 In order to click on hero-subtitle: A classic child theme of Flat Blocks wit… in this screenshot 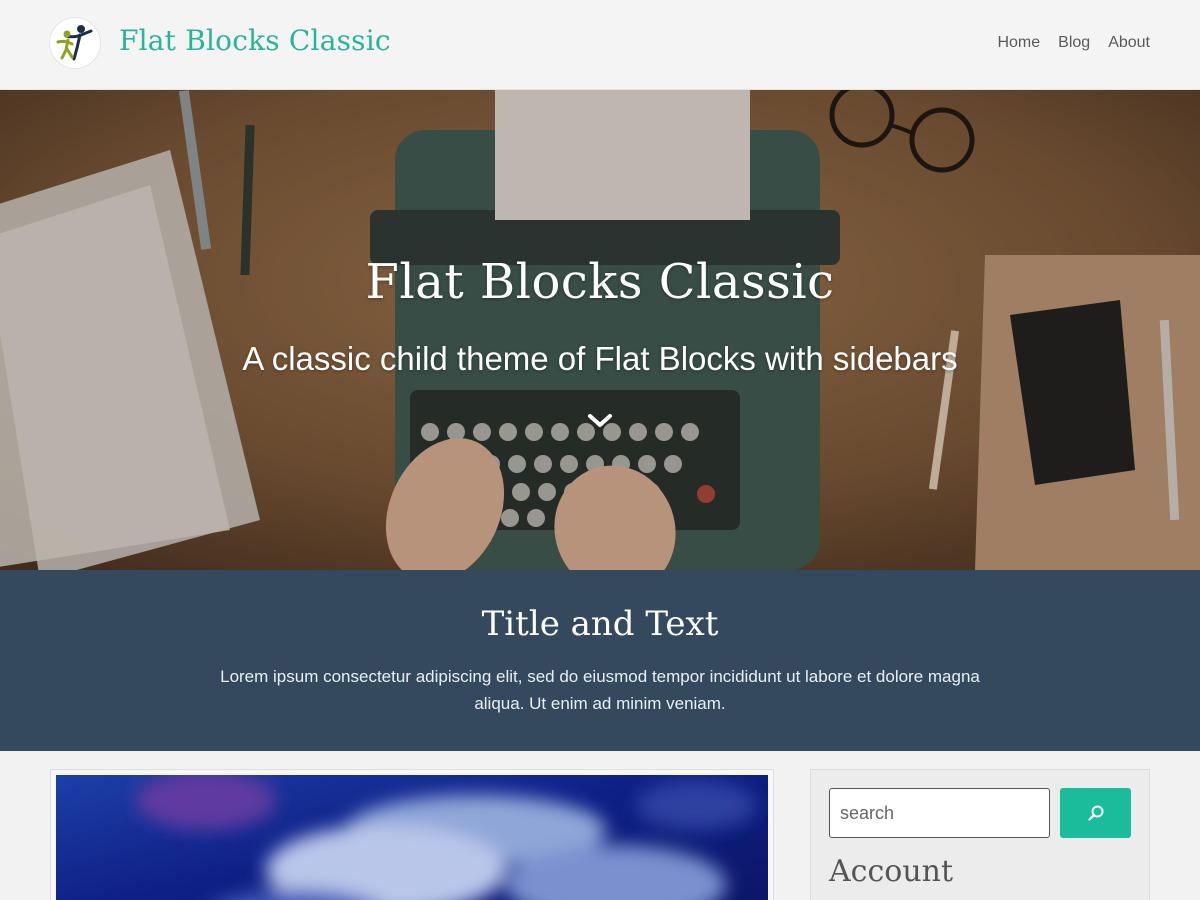, I will do `click(600, 358)`.